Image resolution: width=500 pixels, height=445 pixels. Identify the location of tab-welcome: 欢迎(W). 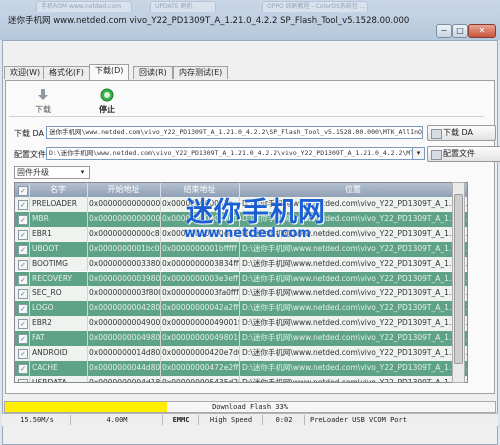
(25, 72).